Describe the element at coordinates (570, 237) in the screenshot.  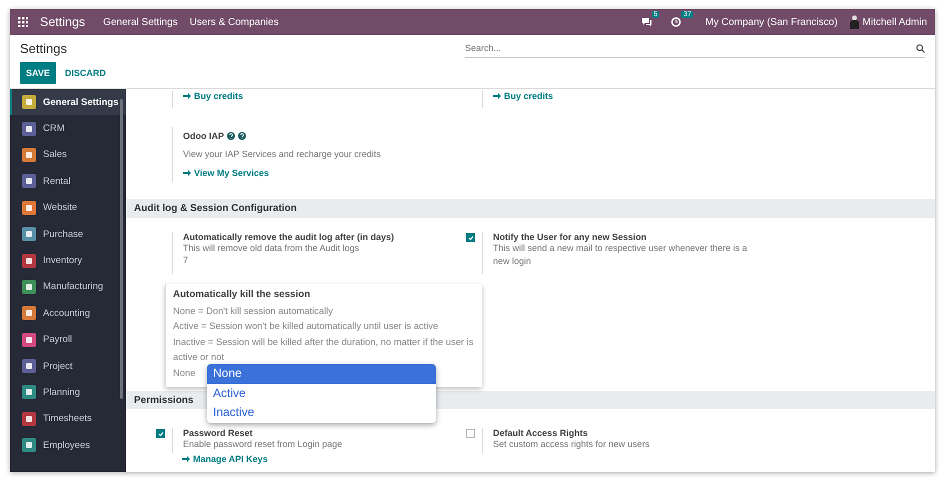
I see `setting-title: Notify the User for any new Session` at that location.